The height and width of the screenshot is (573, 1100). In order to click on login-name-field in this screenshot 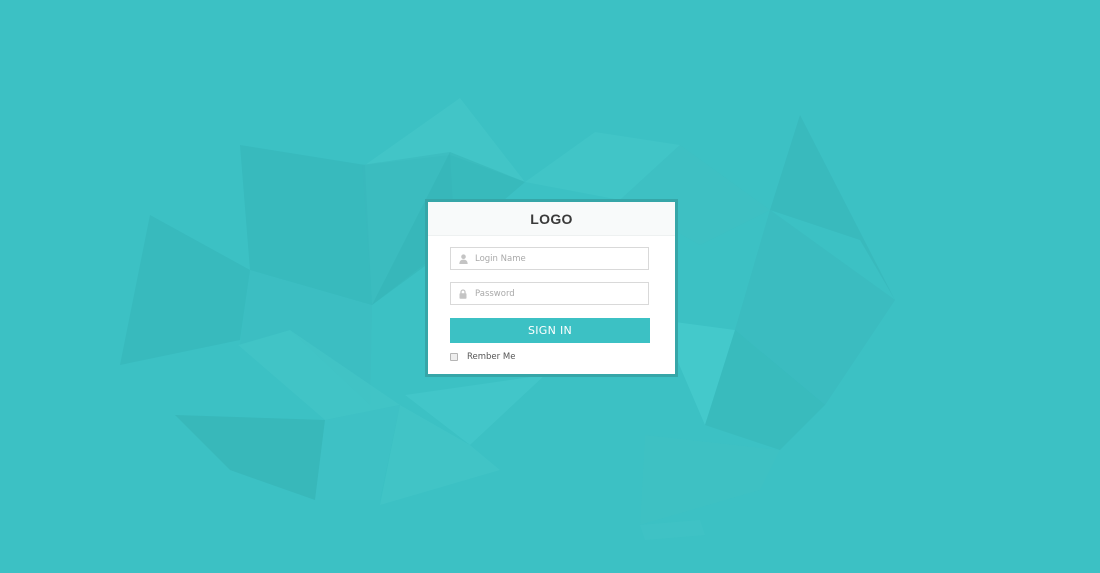, I will do `click(549, 258)`.